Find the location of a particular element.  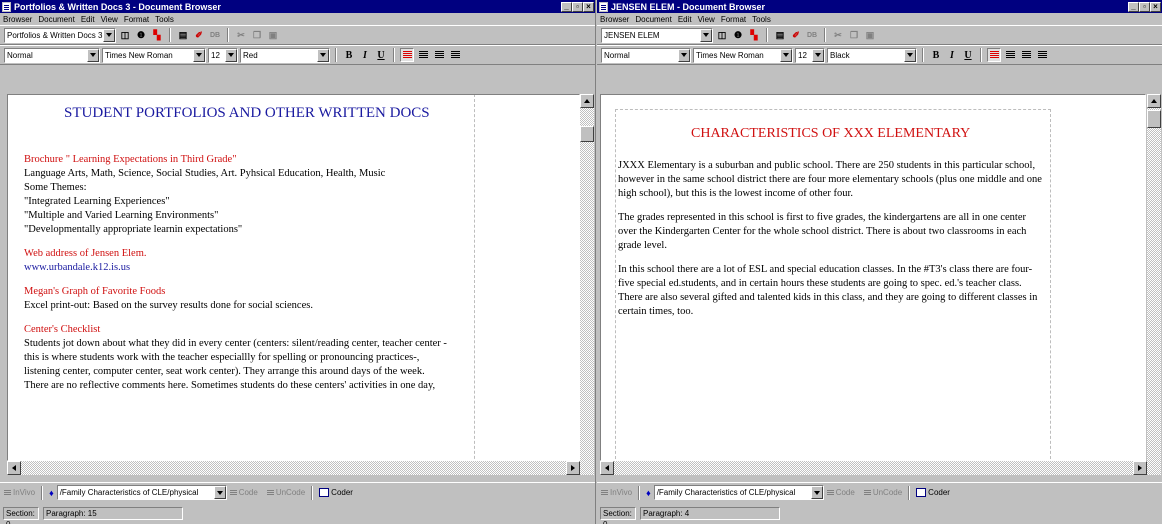

title-bar: JENSEN ELEM - Document Browser _ ▫ × is located at coordinates (879, 6).